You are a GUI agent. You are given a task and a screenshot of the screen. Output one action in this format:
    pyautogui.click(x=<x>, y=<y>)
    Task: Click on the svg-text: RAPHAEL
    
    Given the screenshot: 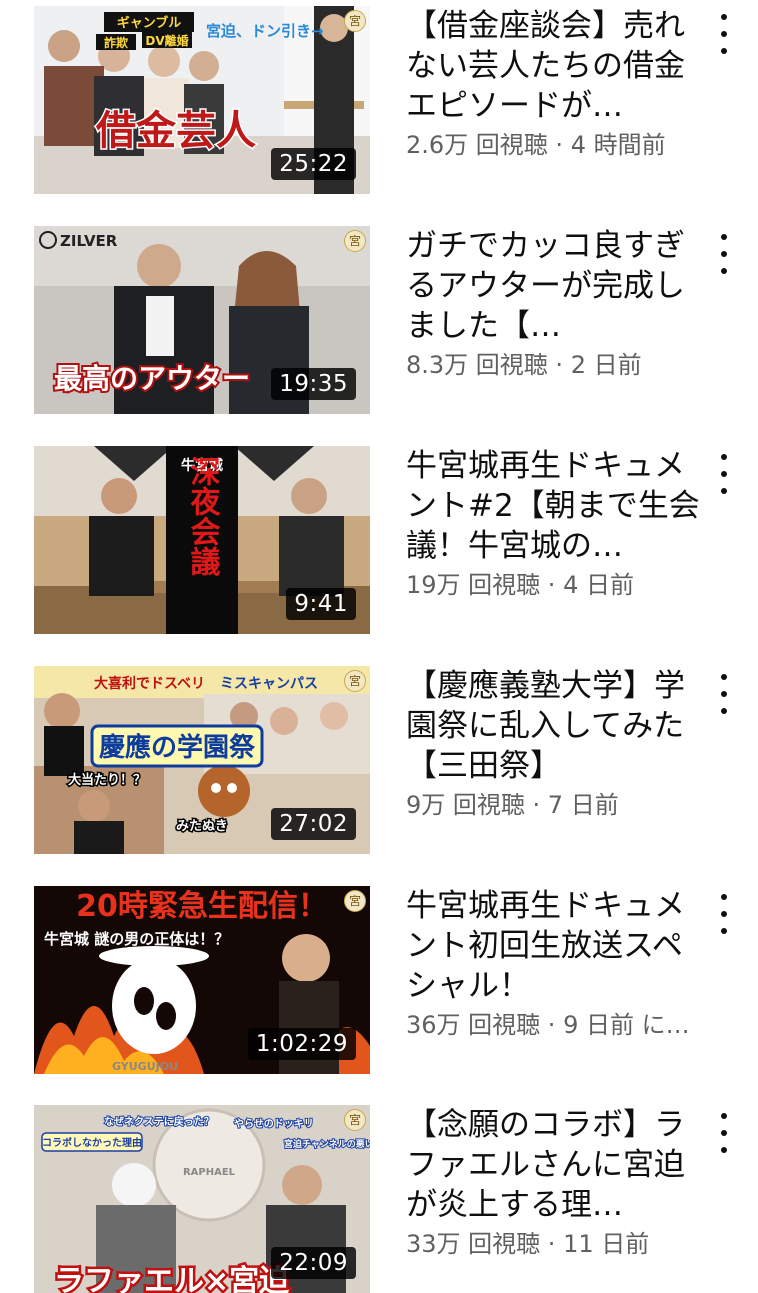 What is the action you would take?
    pyautogui.click(x=209, y=1172)
    